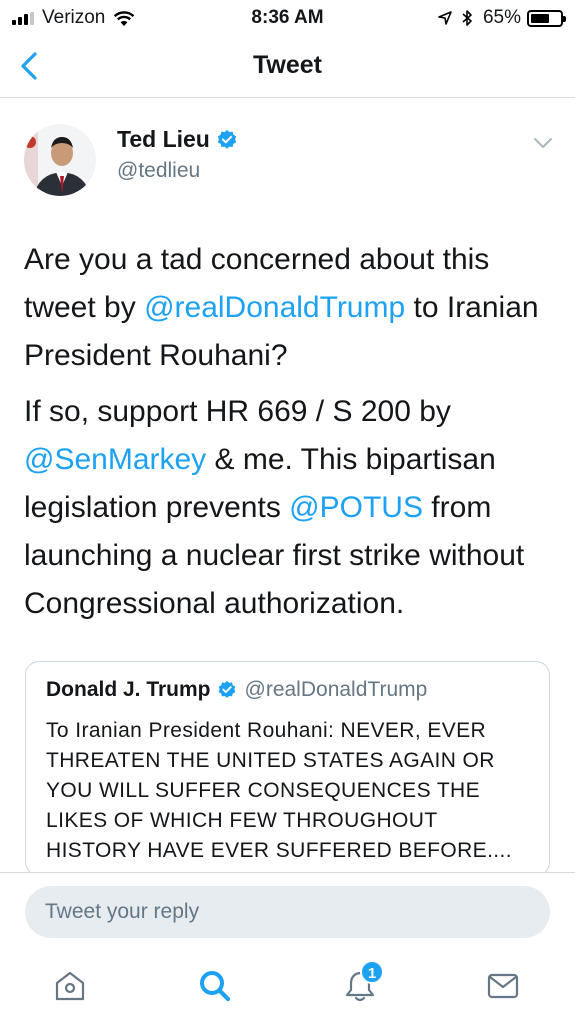 This screenshot has height=1024, width=575. I want to click on quoted-author-handle: @realDonaldTrump, so click(336, 689).